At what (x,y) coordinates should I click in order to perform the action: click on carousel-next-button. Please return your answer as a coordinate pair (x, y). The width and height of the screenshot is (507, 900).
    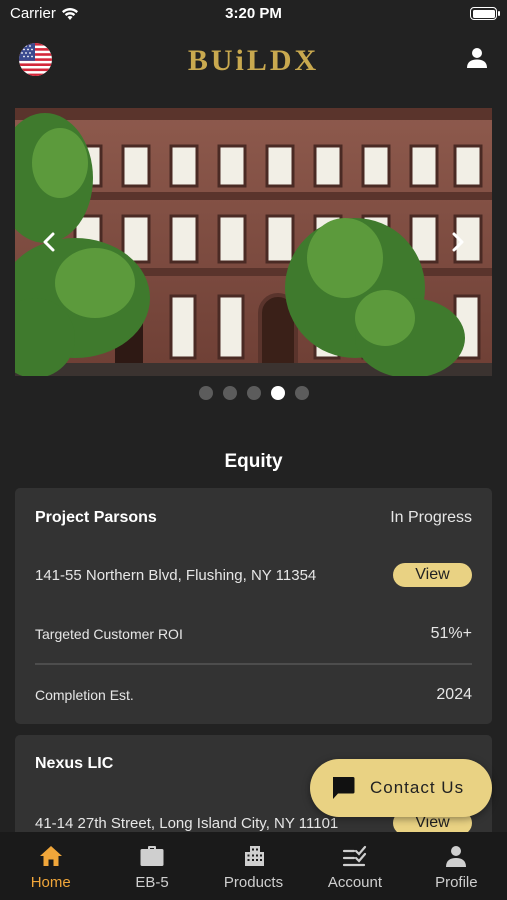
    Looking at the image, I should click on (458, 242).